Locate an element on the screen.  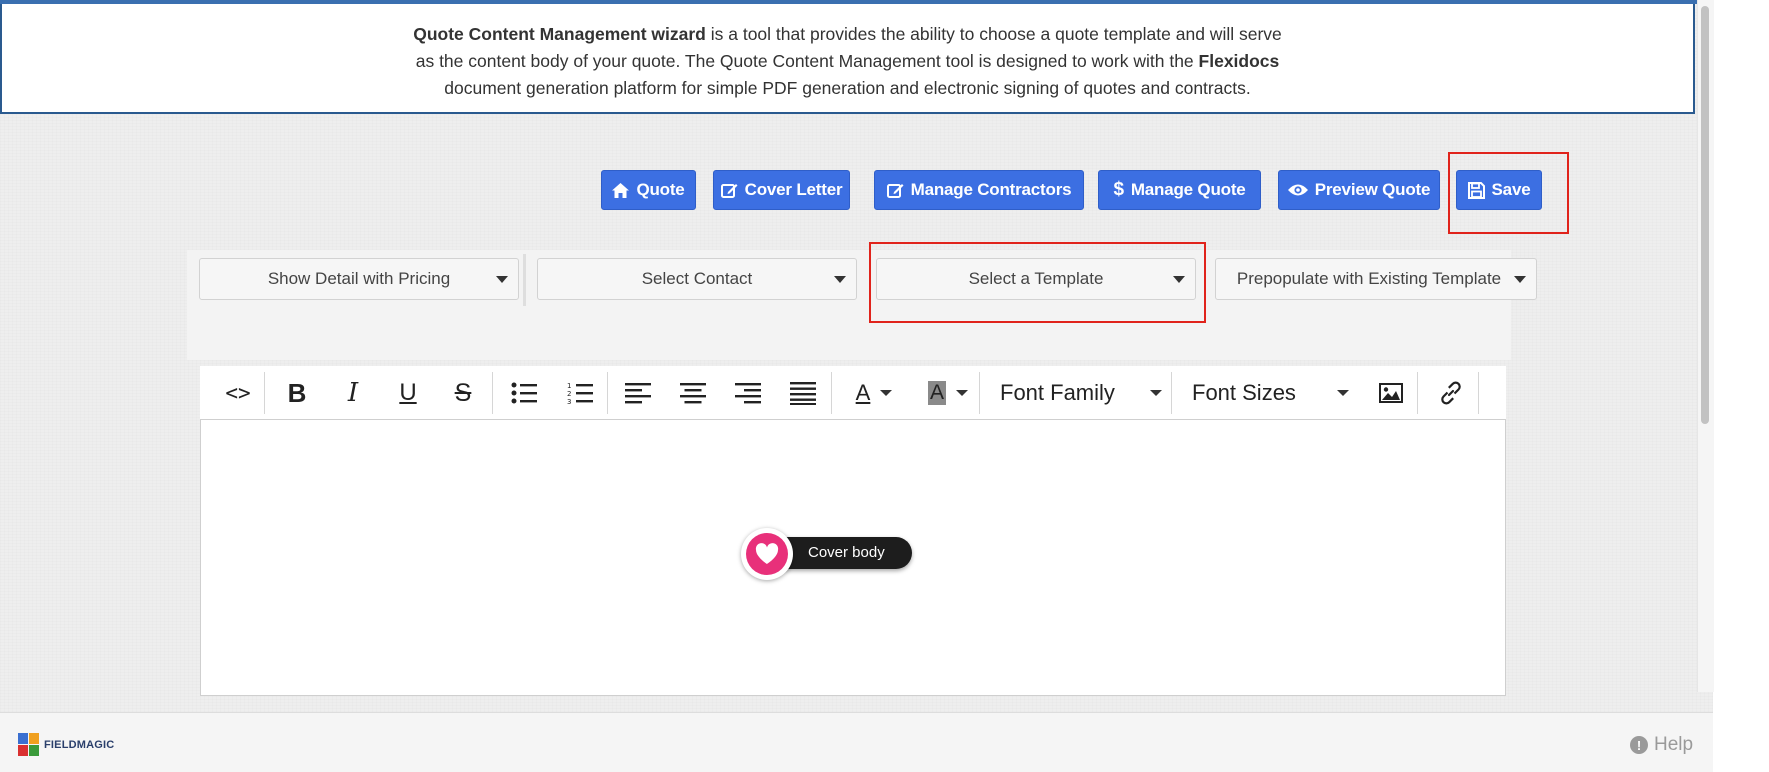
quote-button: Quote is located at coordinates (648, 190).